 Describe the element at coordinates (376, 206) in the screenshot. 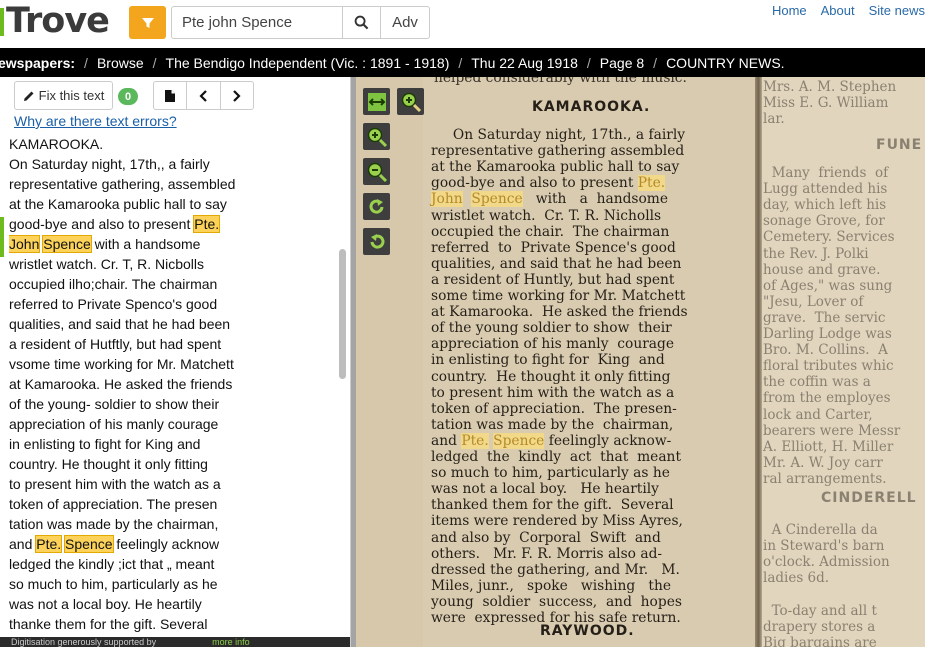

I see `rotate-right-button` at that location.